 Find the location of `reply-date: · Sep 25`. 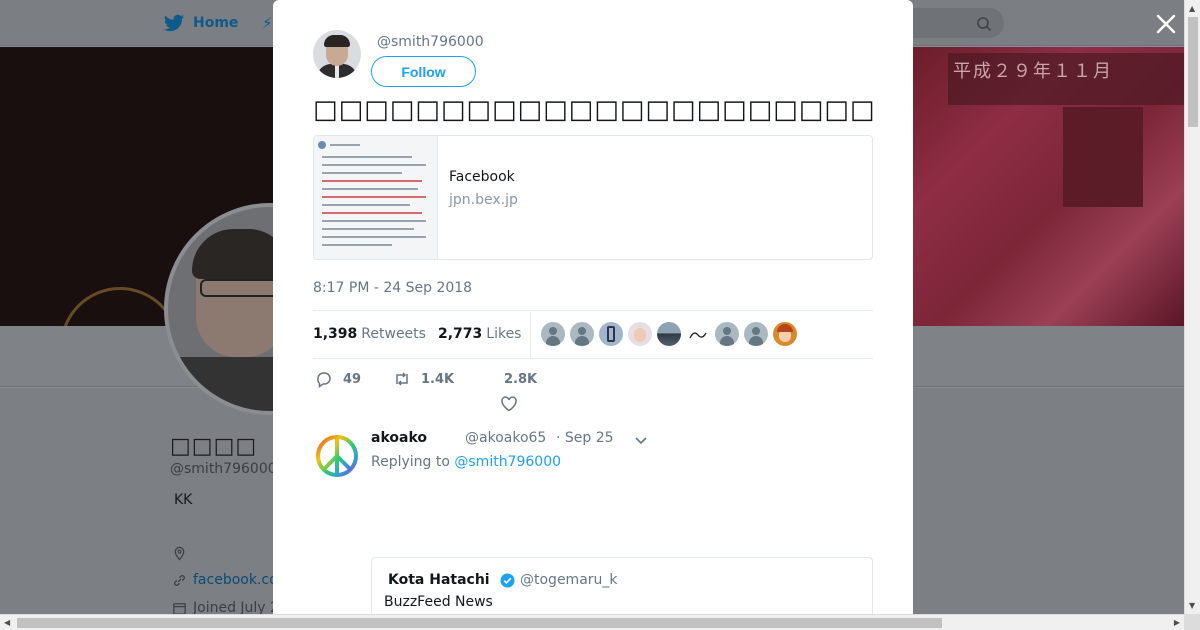

reply-date: · Sep 25 is located at coordinates (585, 438).